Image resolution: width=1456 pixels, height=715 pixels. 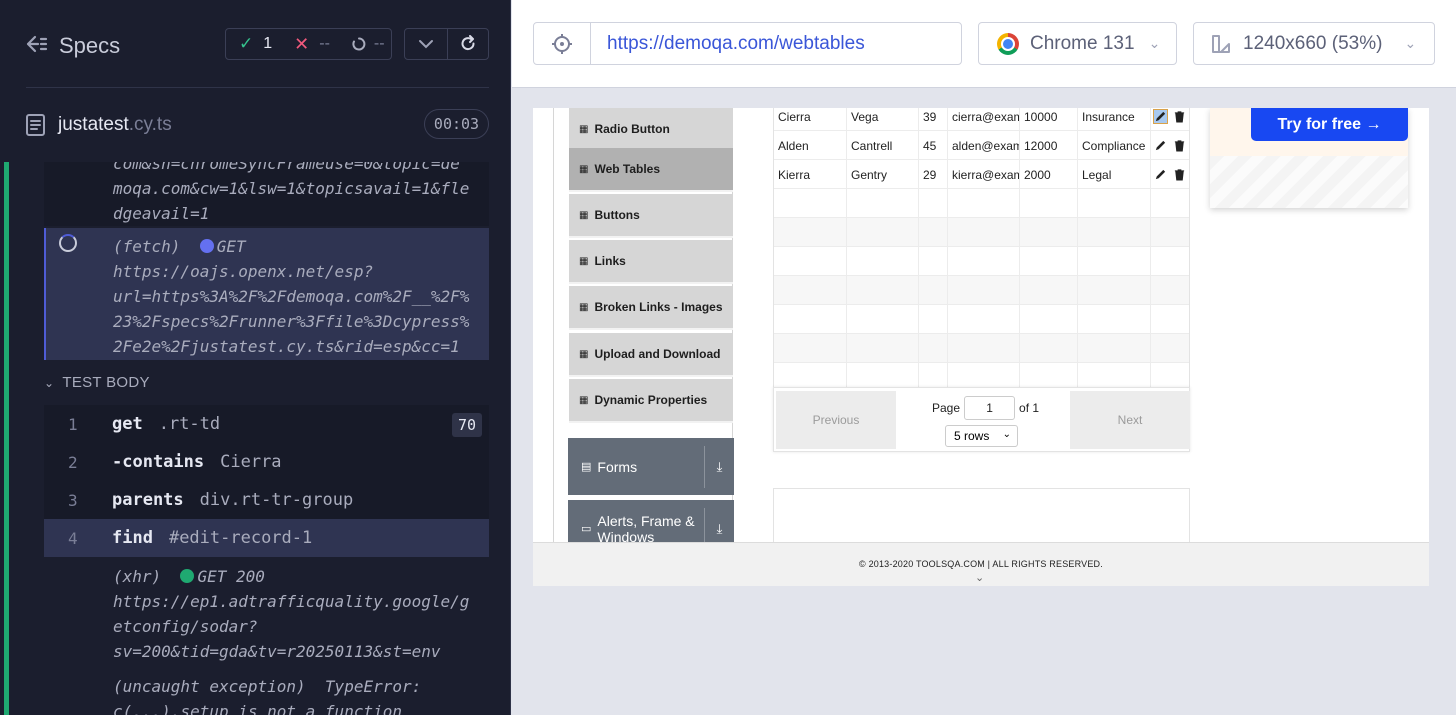 What do you see at coordinates (266, 500) in the screenshot?
I see `command-row: 3 parents div.rt-tr-group` at bounding box center [266, 500].